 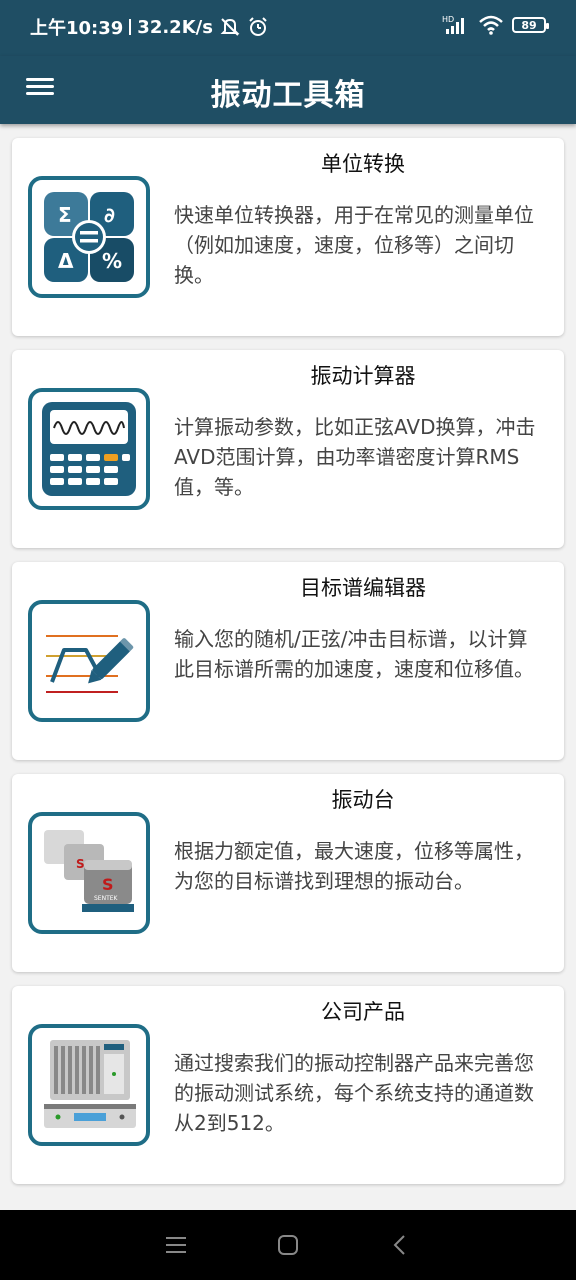 I want to click on card-title: 振动台, so click(x=363, y=800).